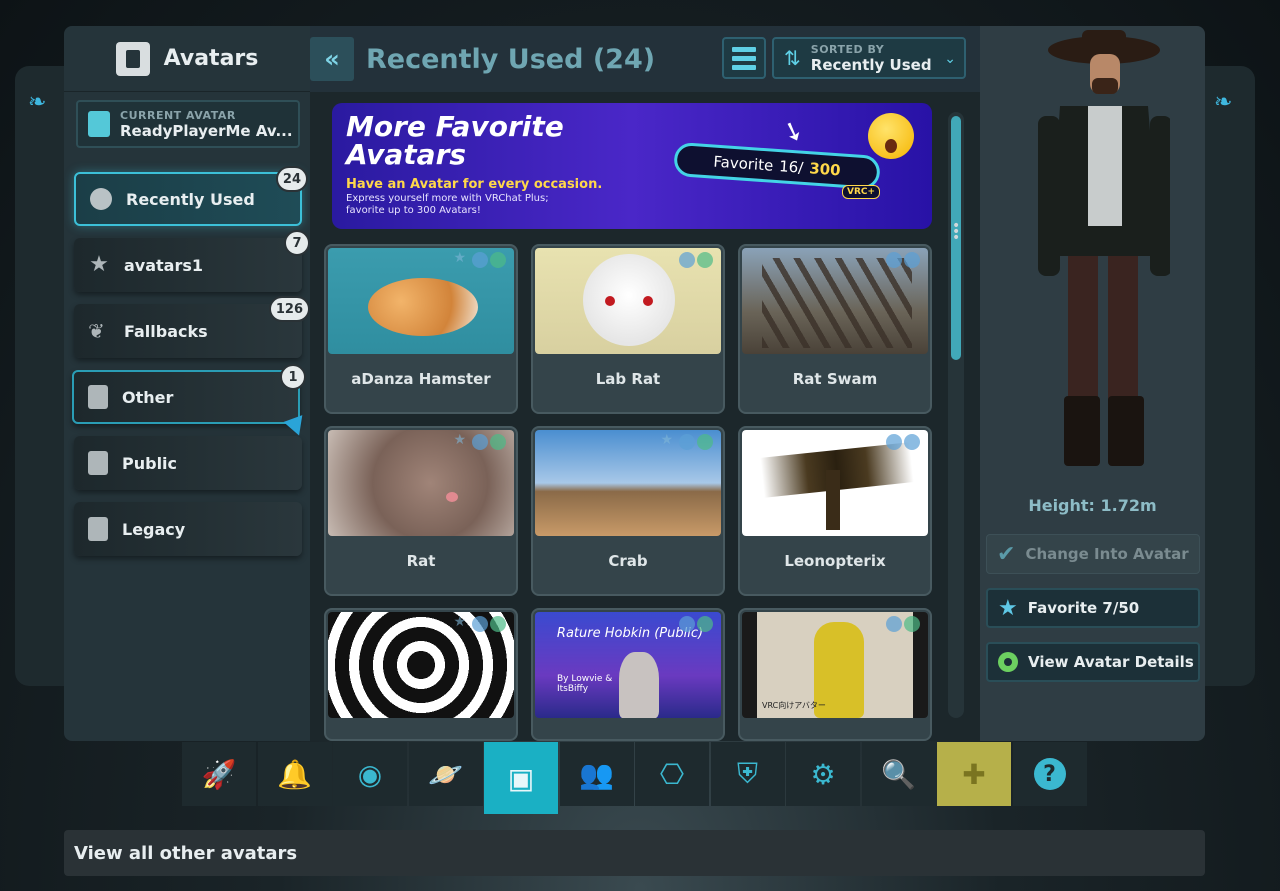 Image resolution: width=1280 pixels, height=891 pixels. I want to click on list-view-button, so click(744, 58).